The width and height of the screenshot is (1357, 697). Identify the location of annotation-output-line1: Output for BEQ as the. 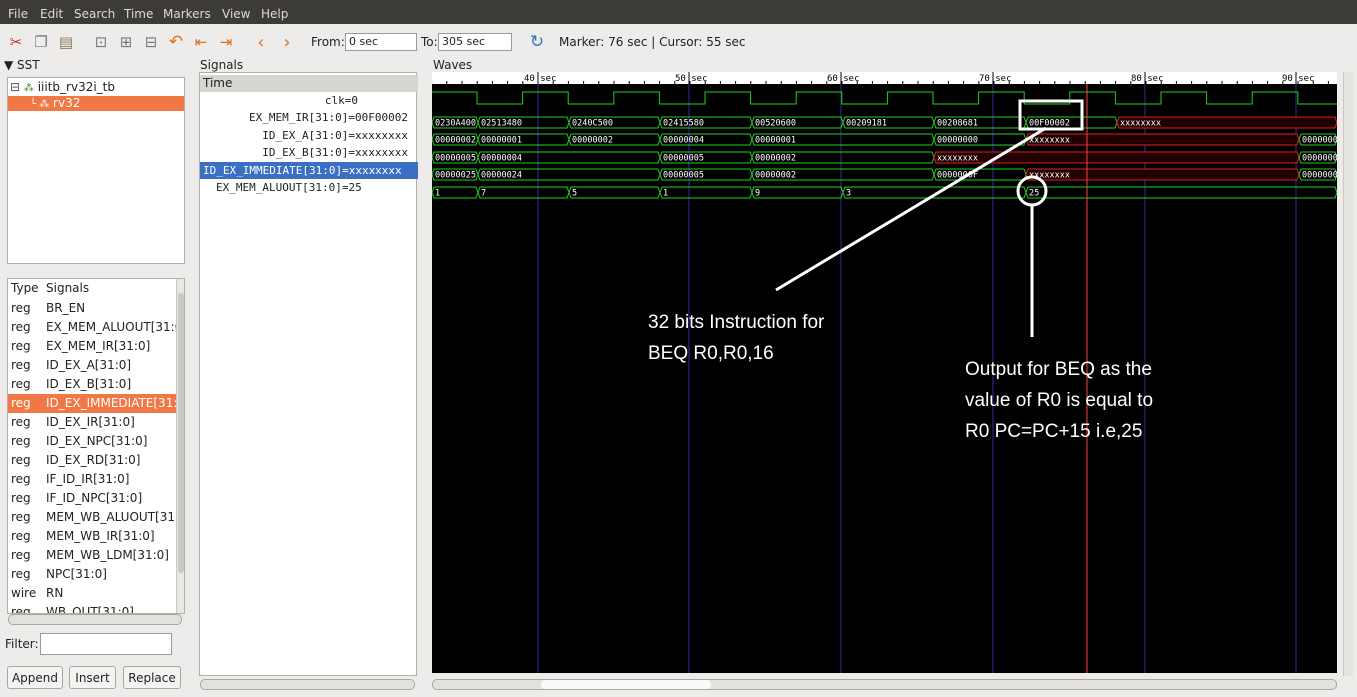
(1058, 369).